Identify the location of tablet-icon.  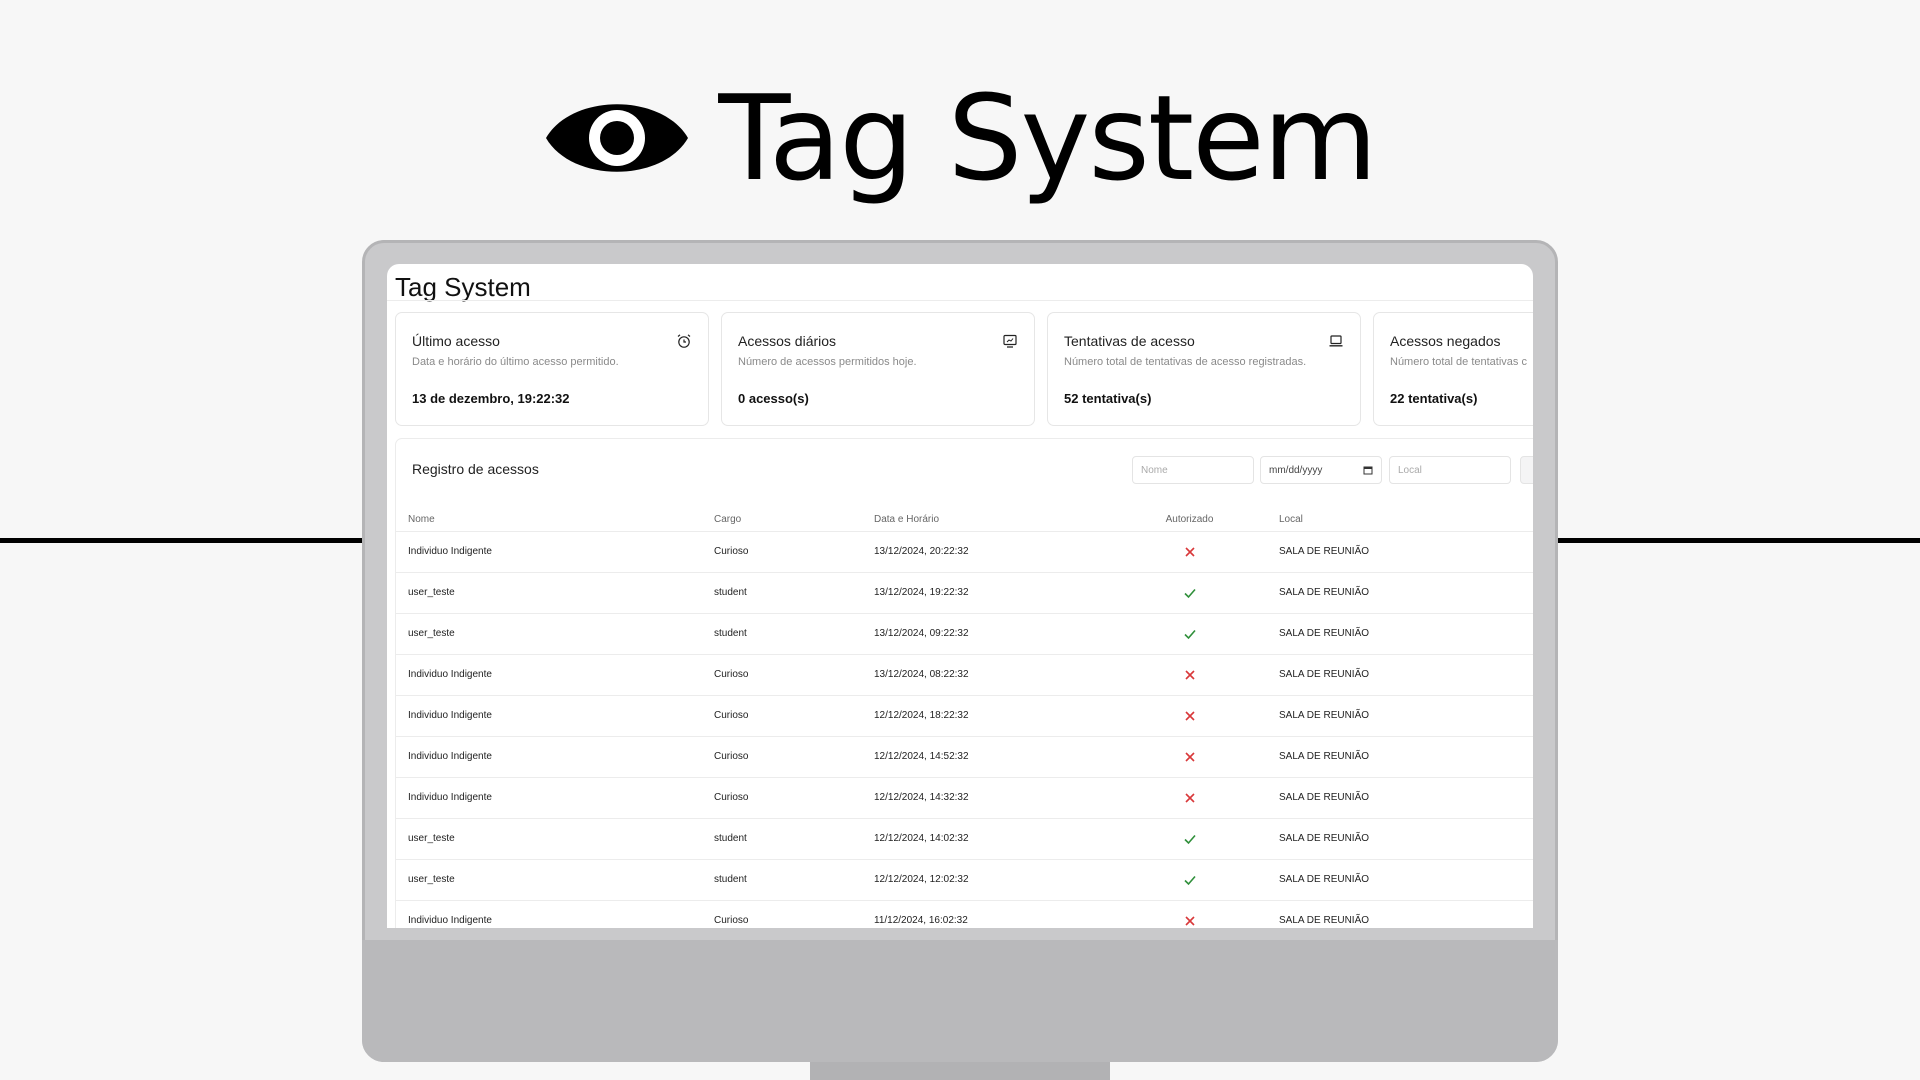
(1010, 341).